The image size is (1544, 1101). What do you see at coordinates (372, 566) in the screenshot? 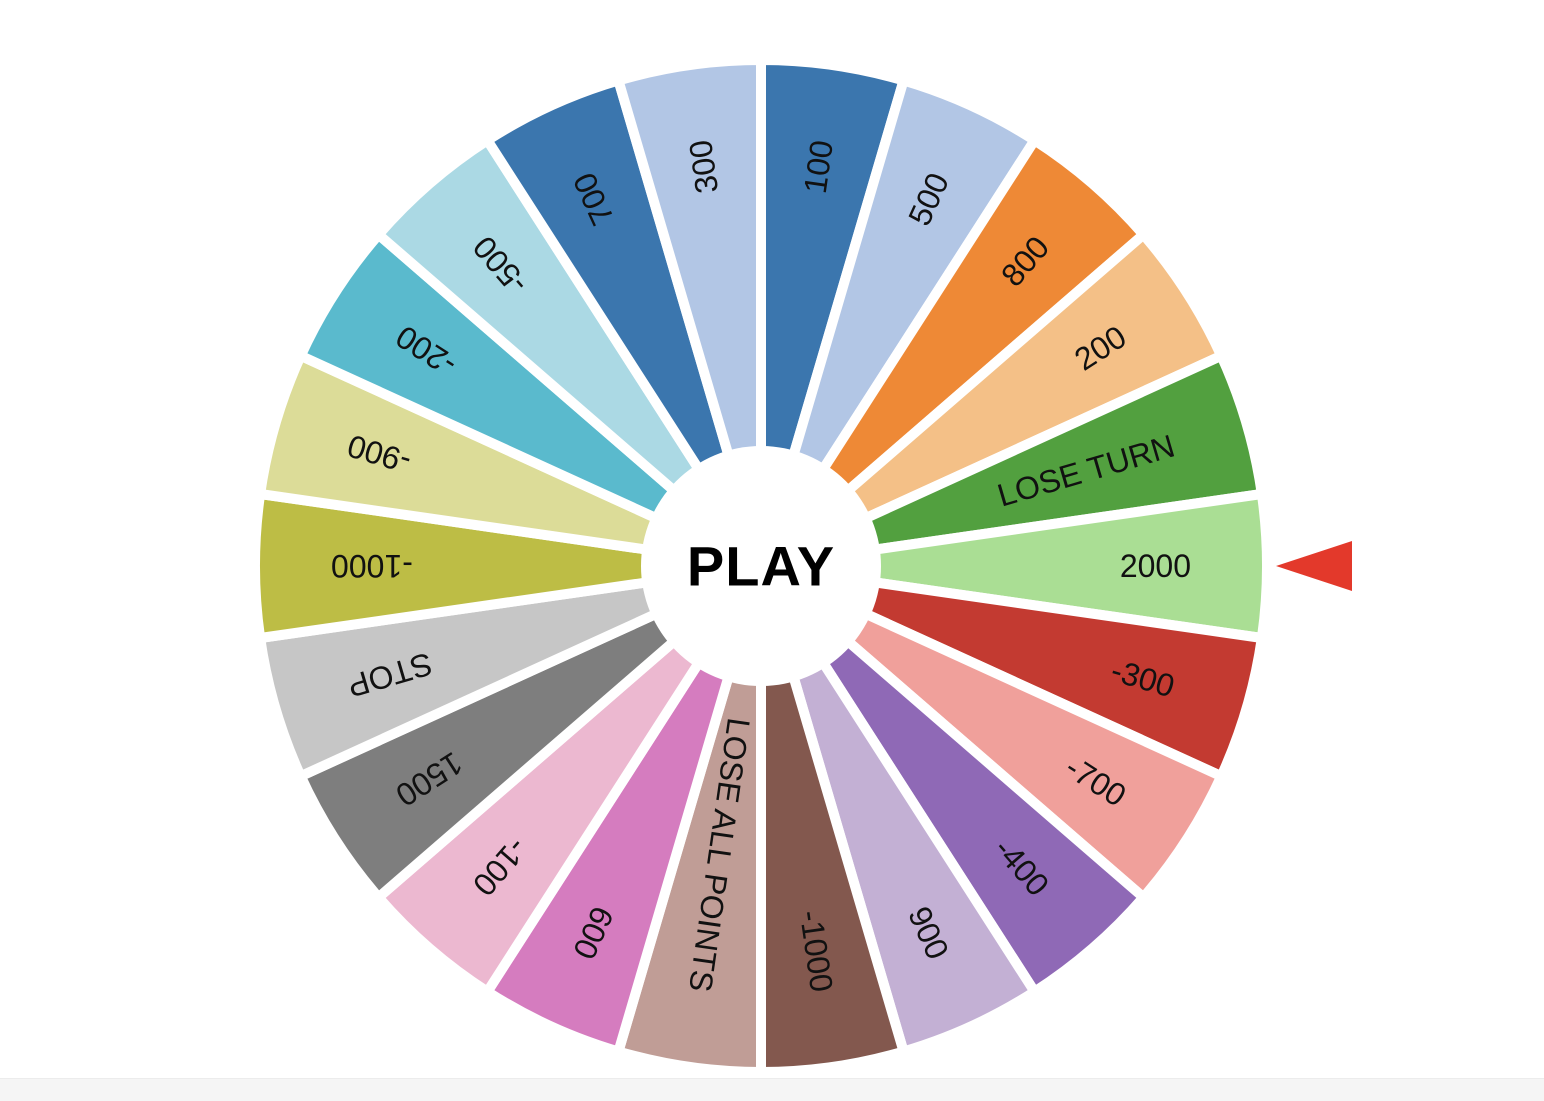
I see `wheel-segment-label: -1000` at bounding box center [372, 566].